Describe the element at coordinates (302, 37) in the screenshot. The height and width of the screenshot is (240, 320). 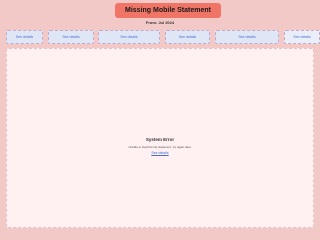
I see `card-see-details-6: See details` at that location.